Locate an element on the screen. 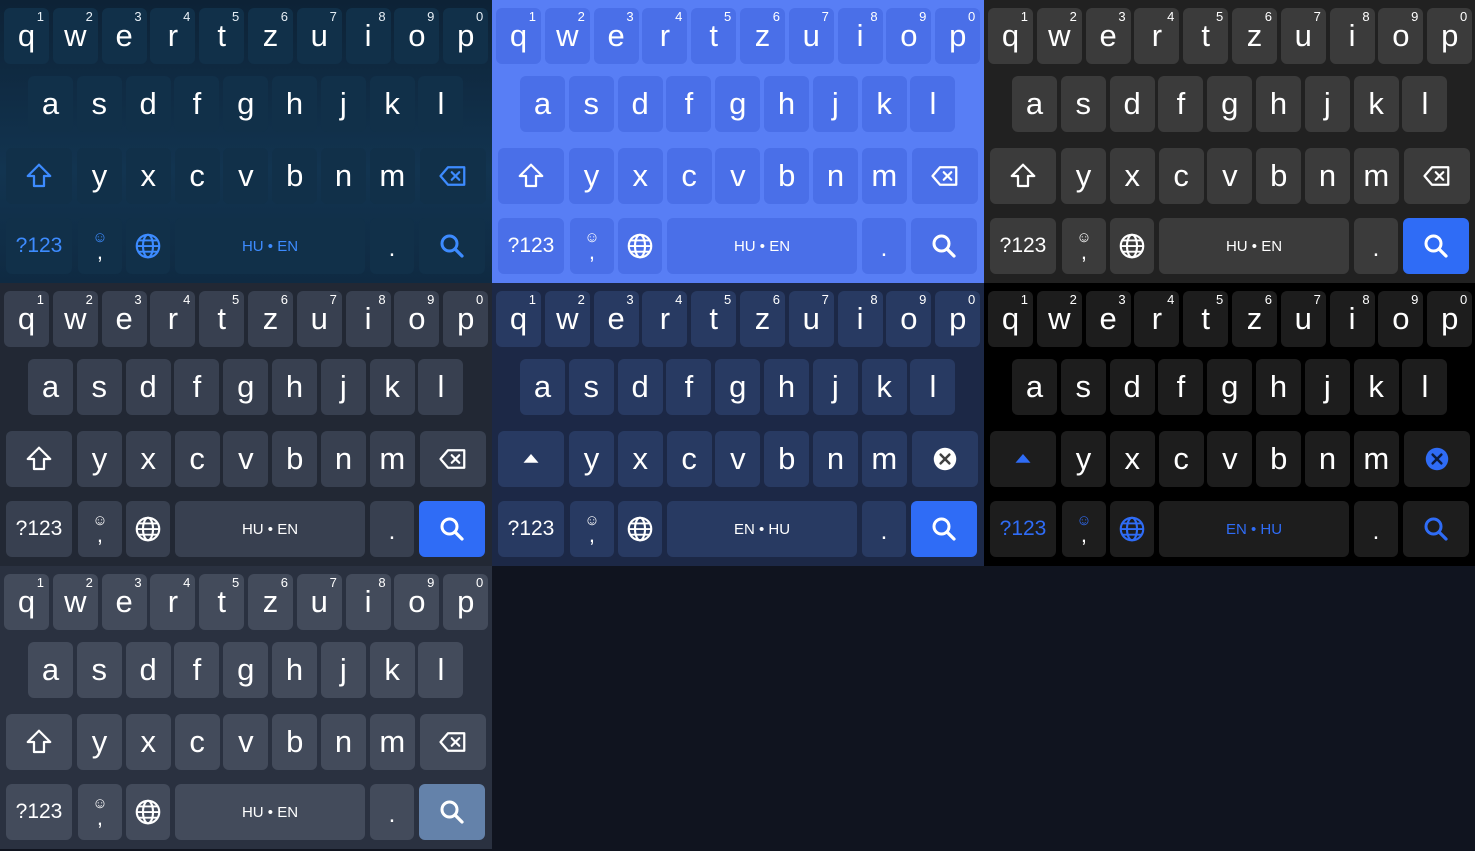 This screenshot has width=1475, height=851. space-key: EN • HU is located at coordinates (762, 529).